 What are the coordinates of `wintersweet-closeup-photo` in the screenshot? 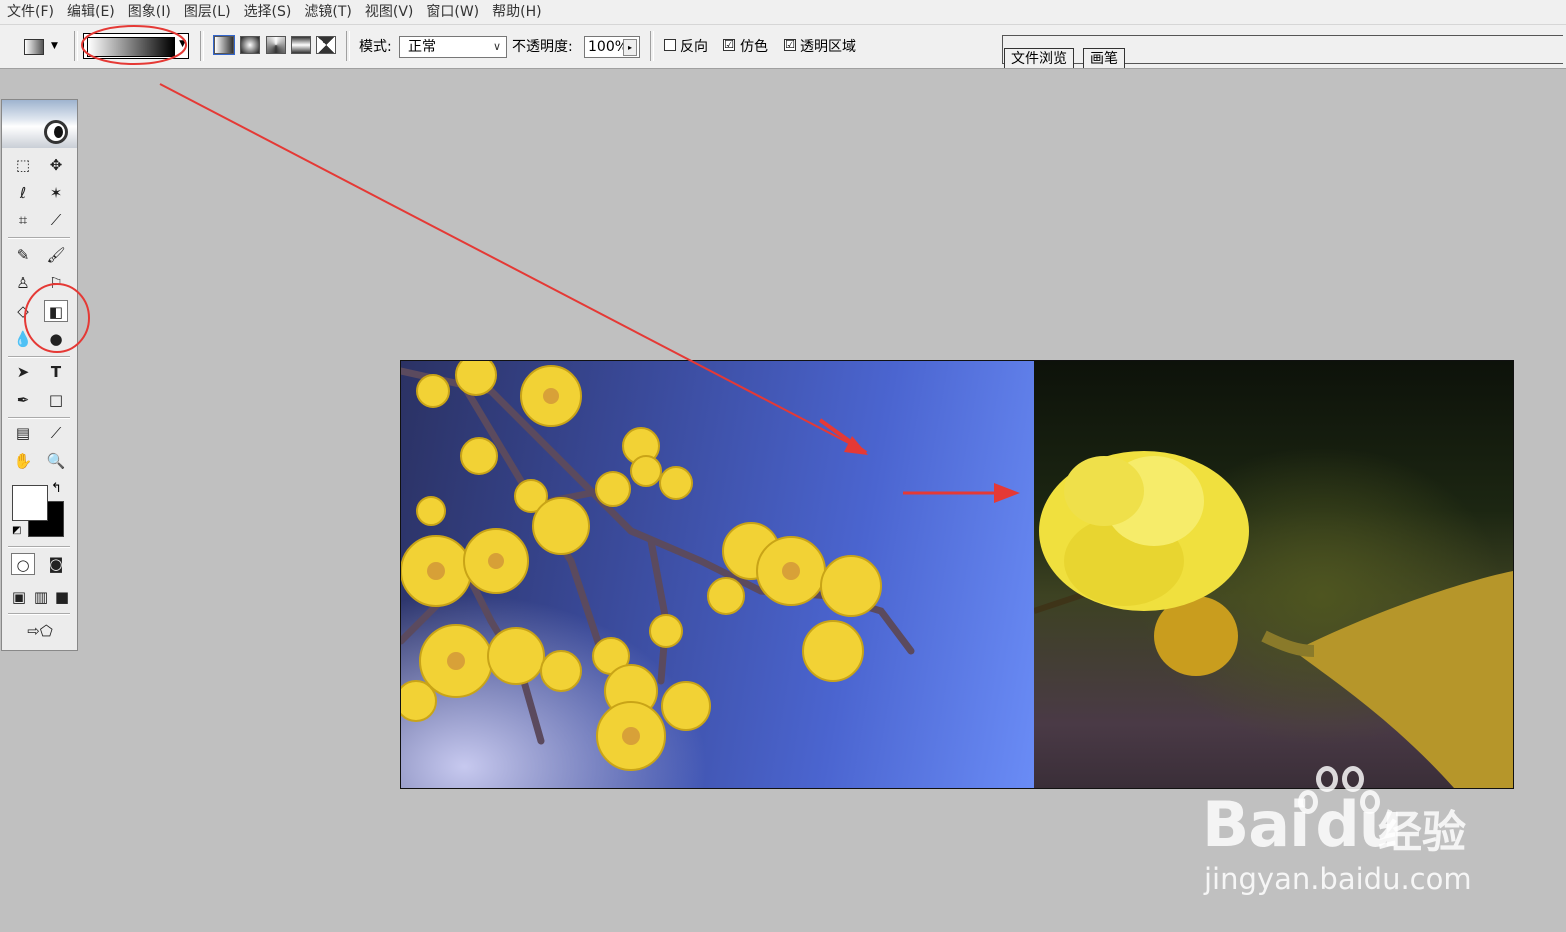 It's located at (1273, 574).